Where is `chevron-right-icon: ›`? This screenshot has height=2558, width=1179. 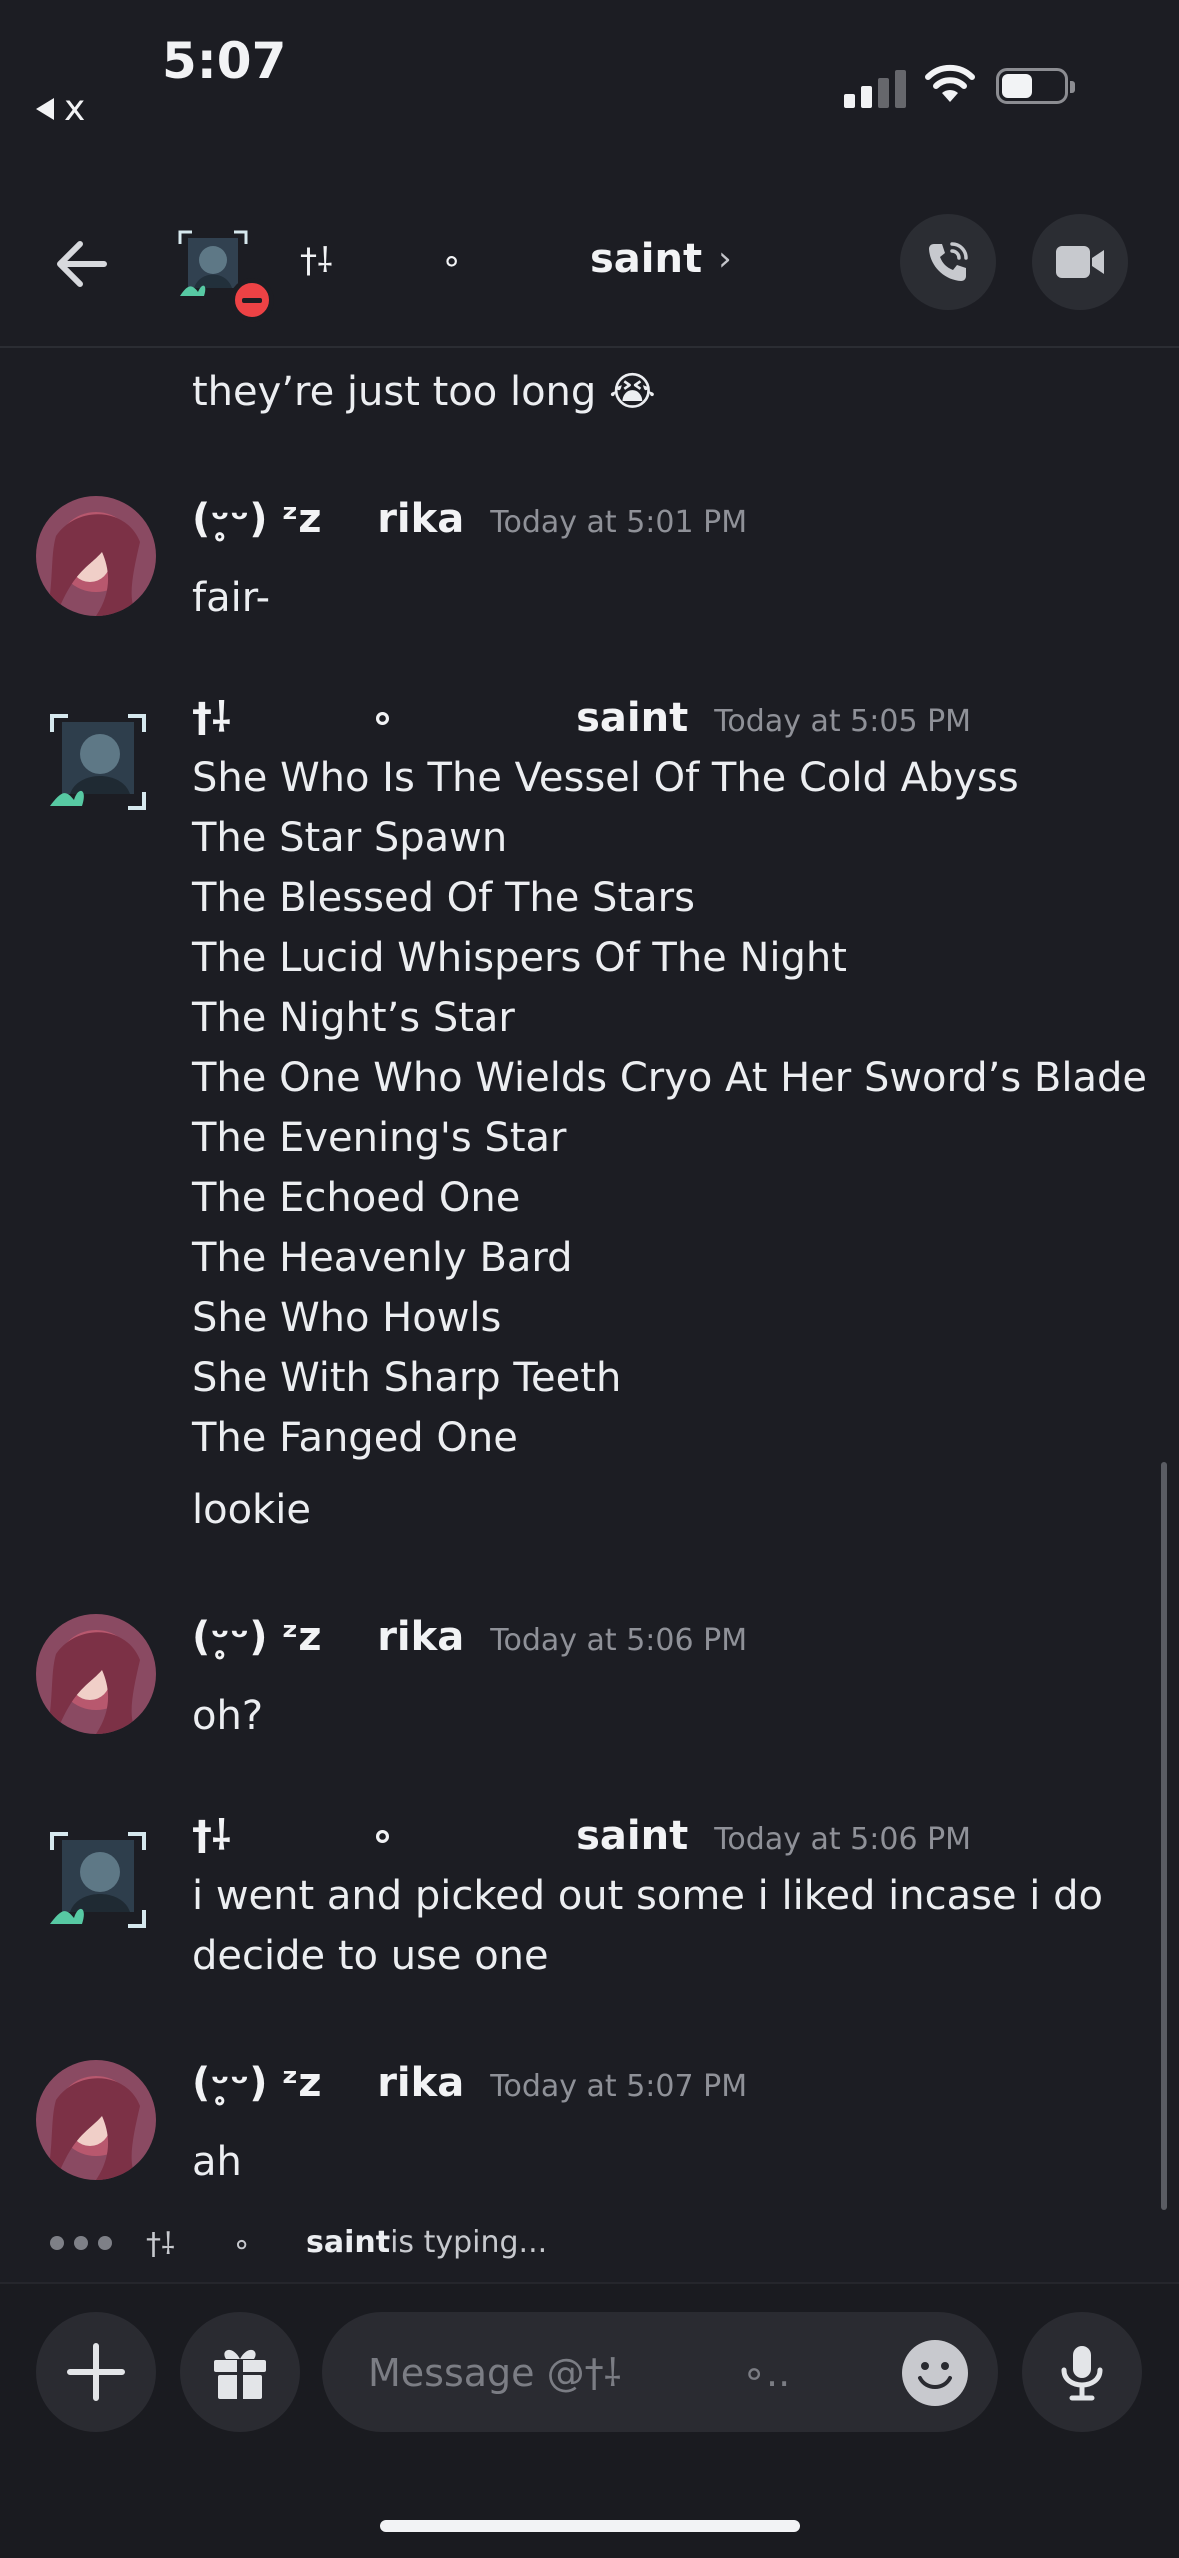 chevron-right-icon: › is located at coordinates (725, 259).